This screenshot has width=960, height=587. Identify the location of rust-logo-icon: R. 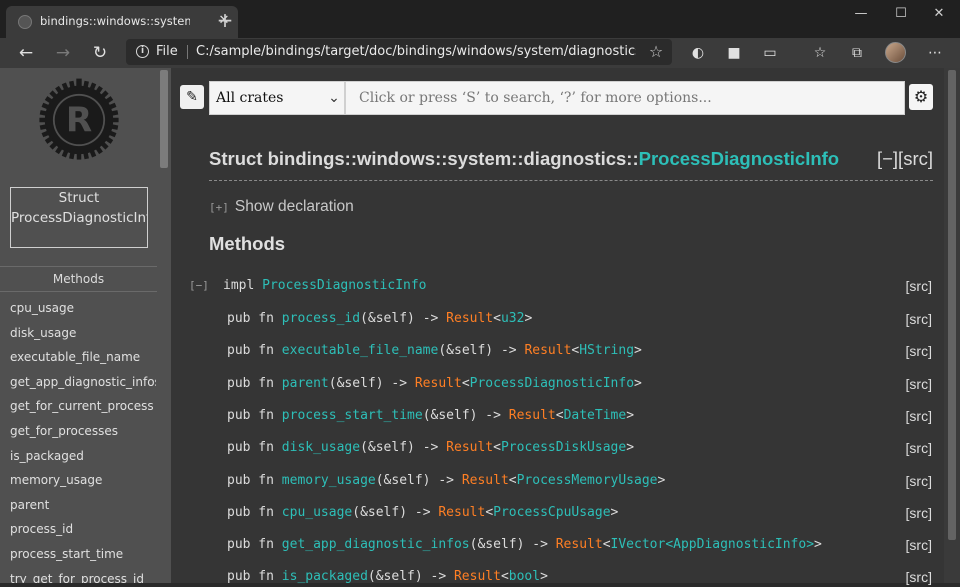
(79, 120).